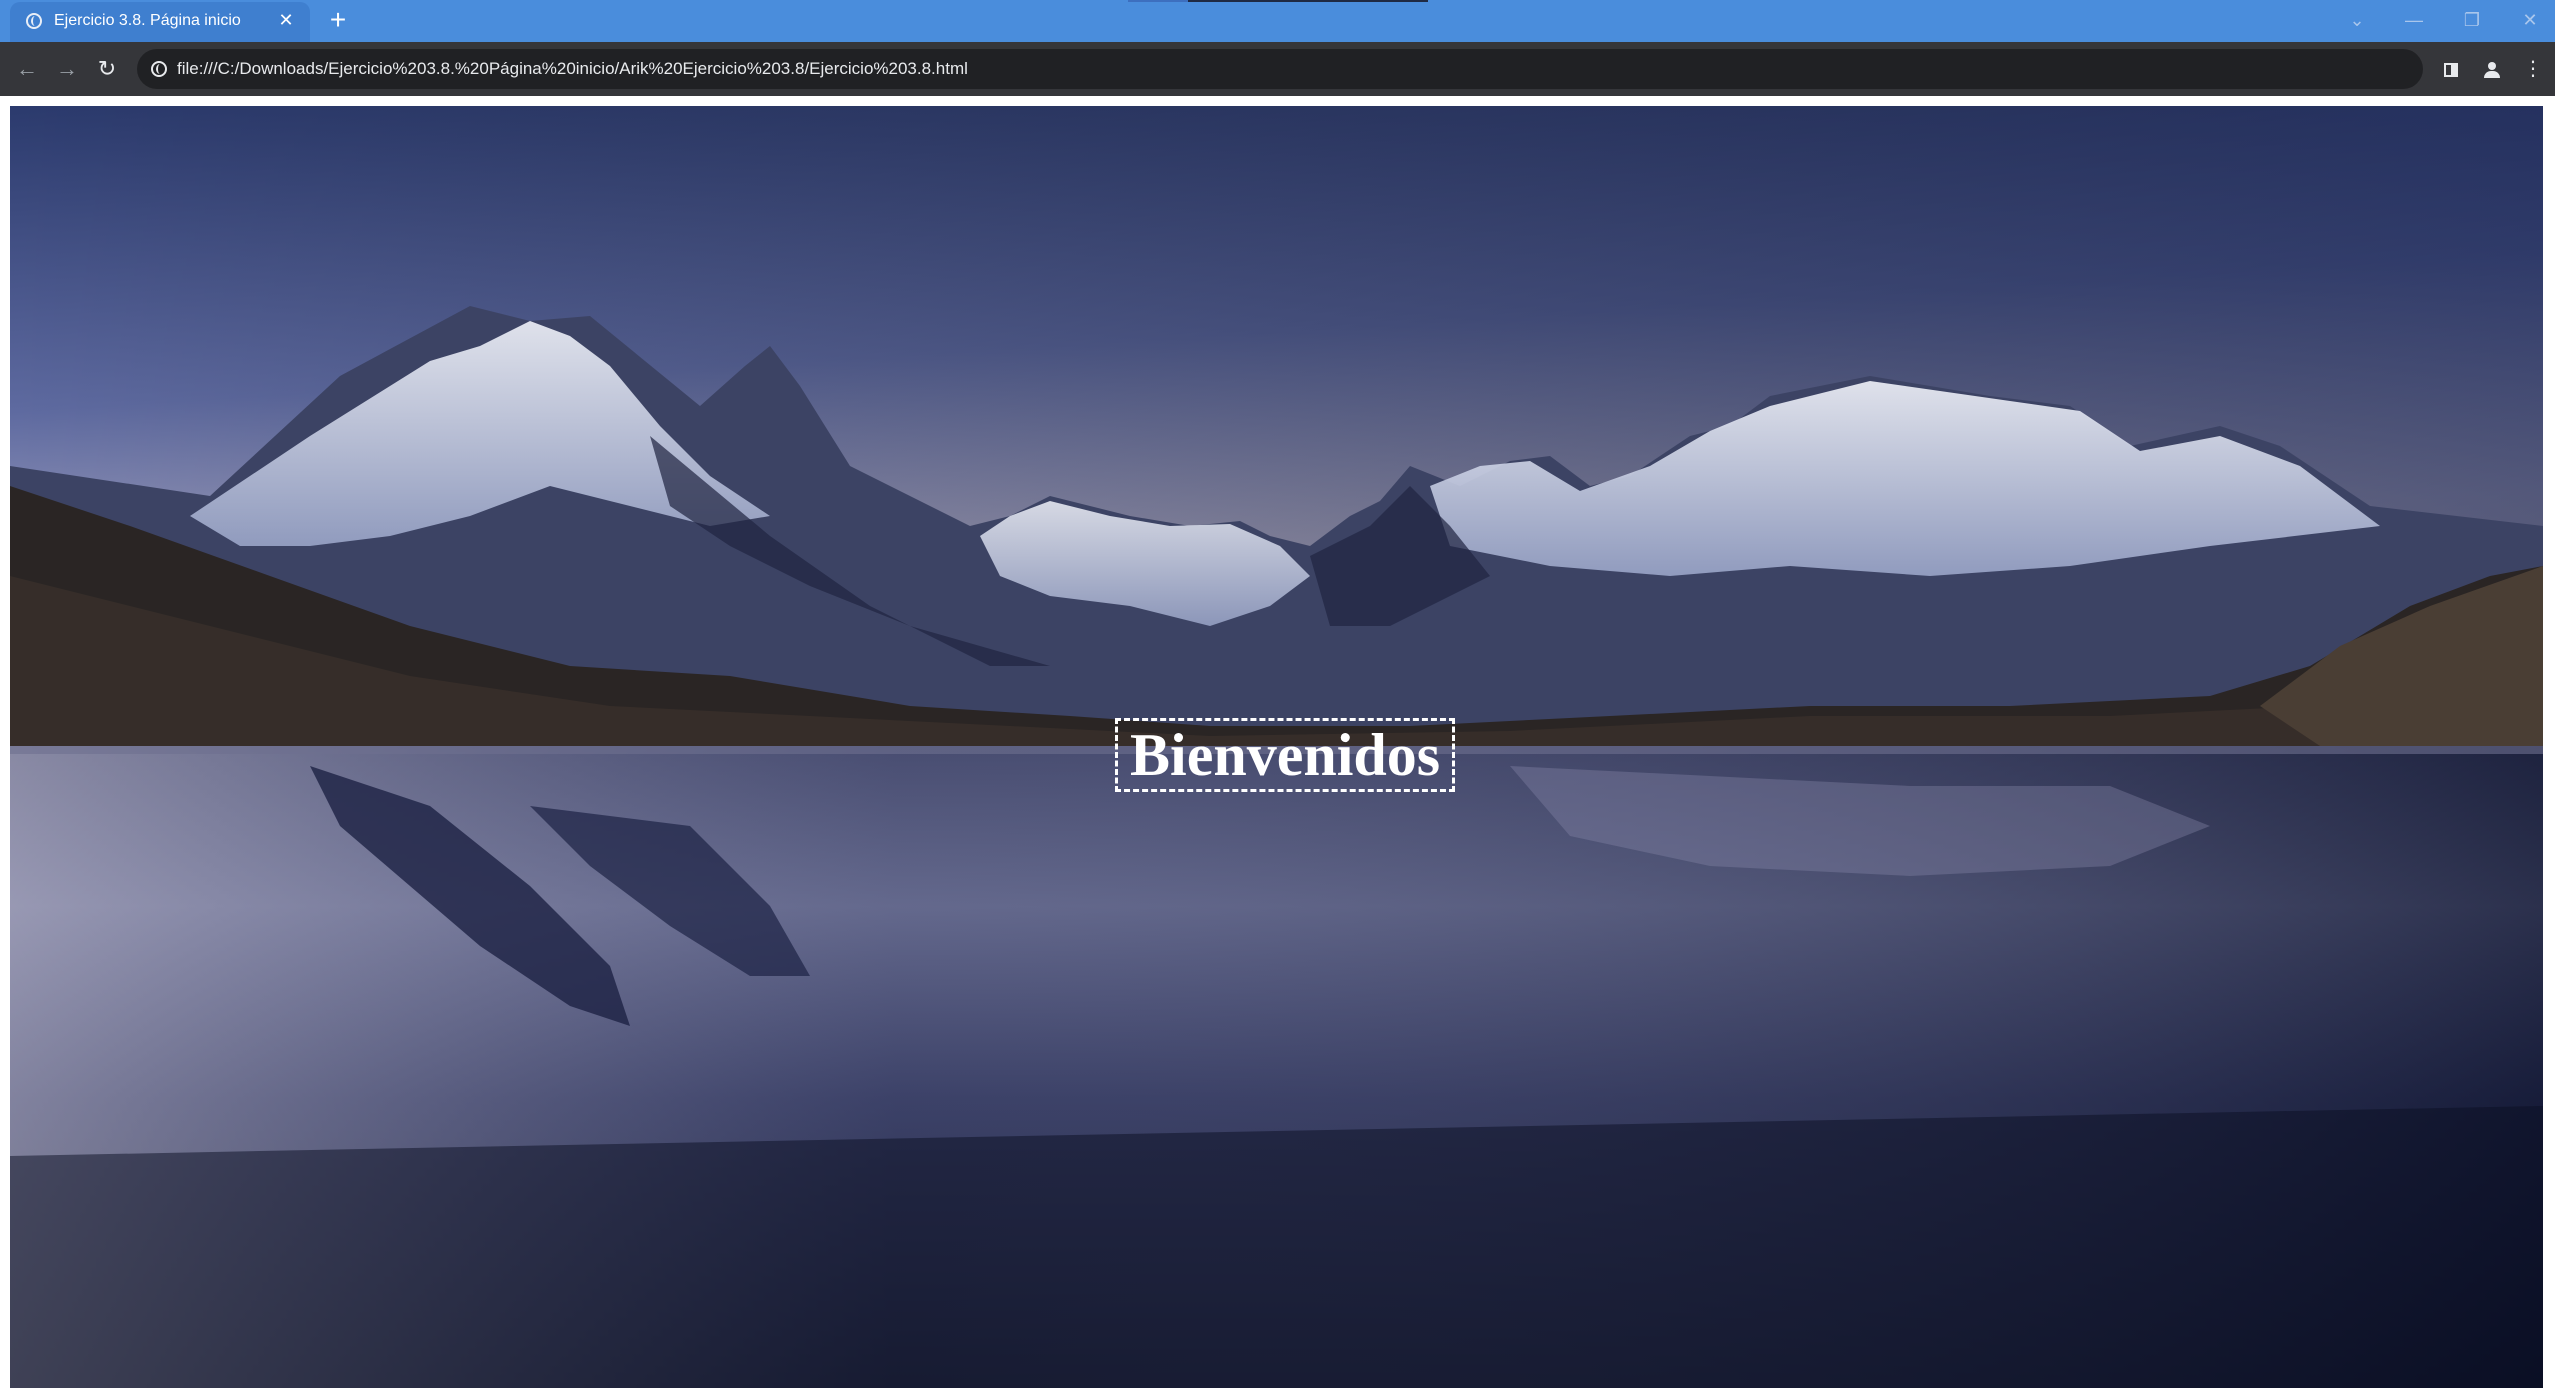 This screenshot has width=2555, height=1390. Describe the element at coordinates (34, 21) in the screenshot. I see `globe-icon` at that location.